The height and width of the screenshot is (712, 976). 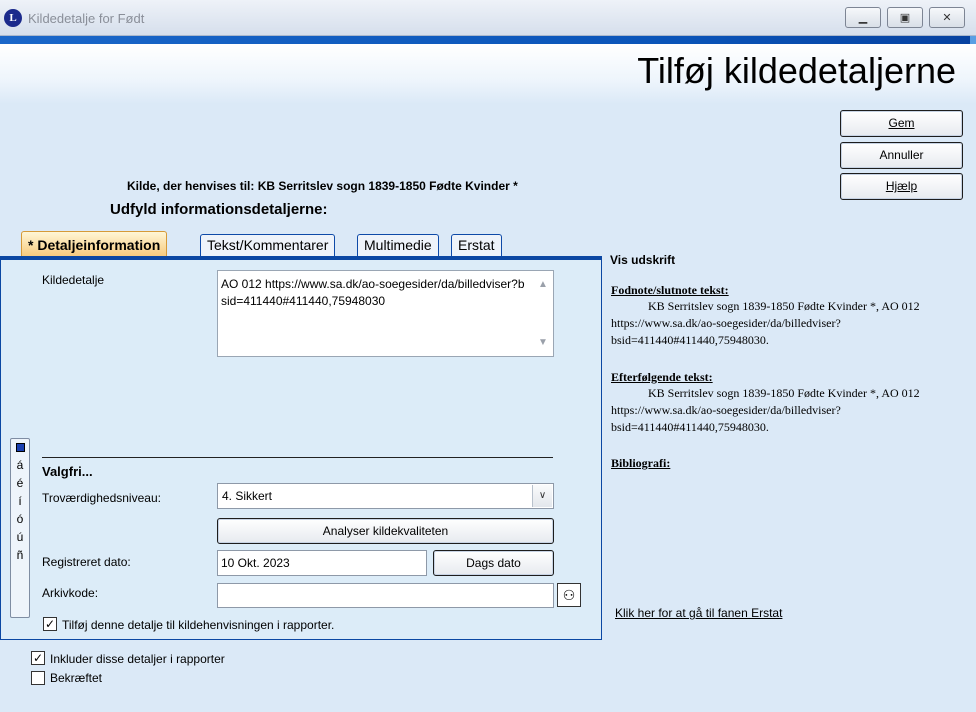 I want to click on char-i-acute: í, so click(x=19, y=501).